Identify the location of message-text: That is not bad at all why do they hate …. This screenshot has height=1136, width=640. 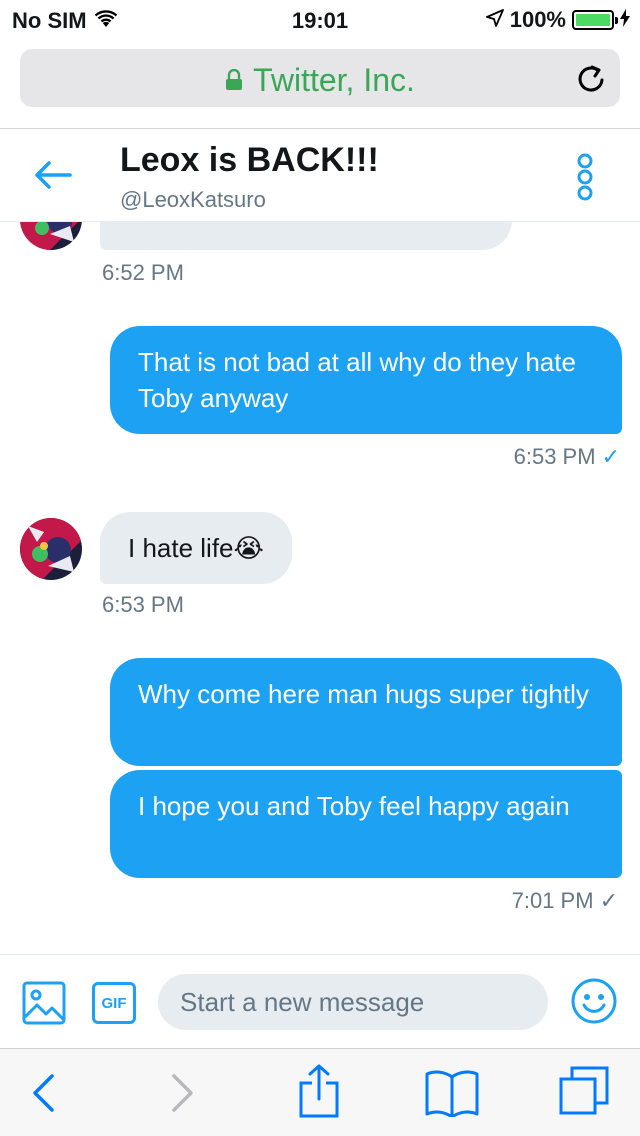
(357, 380).